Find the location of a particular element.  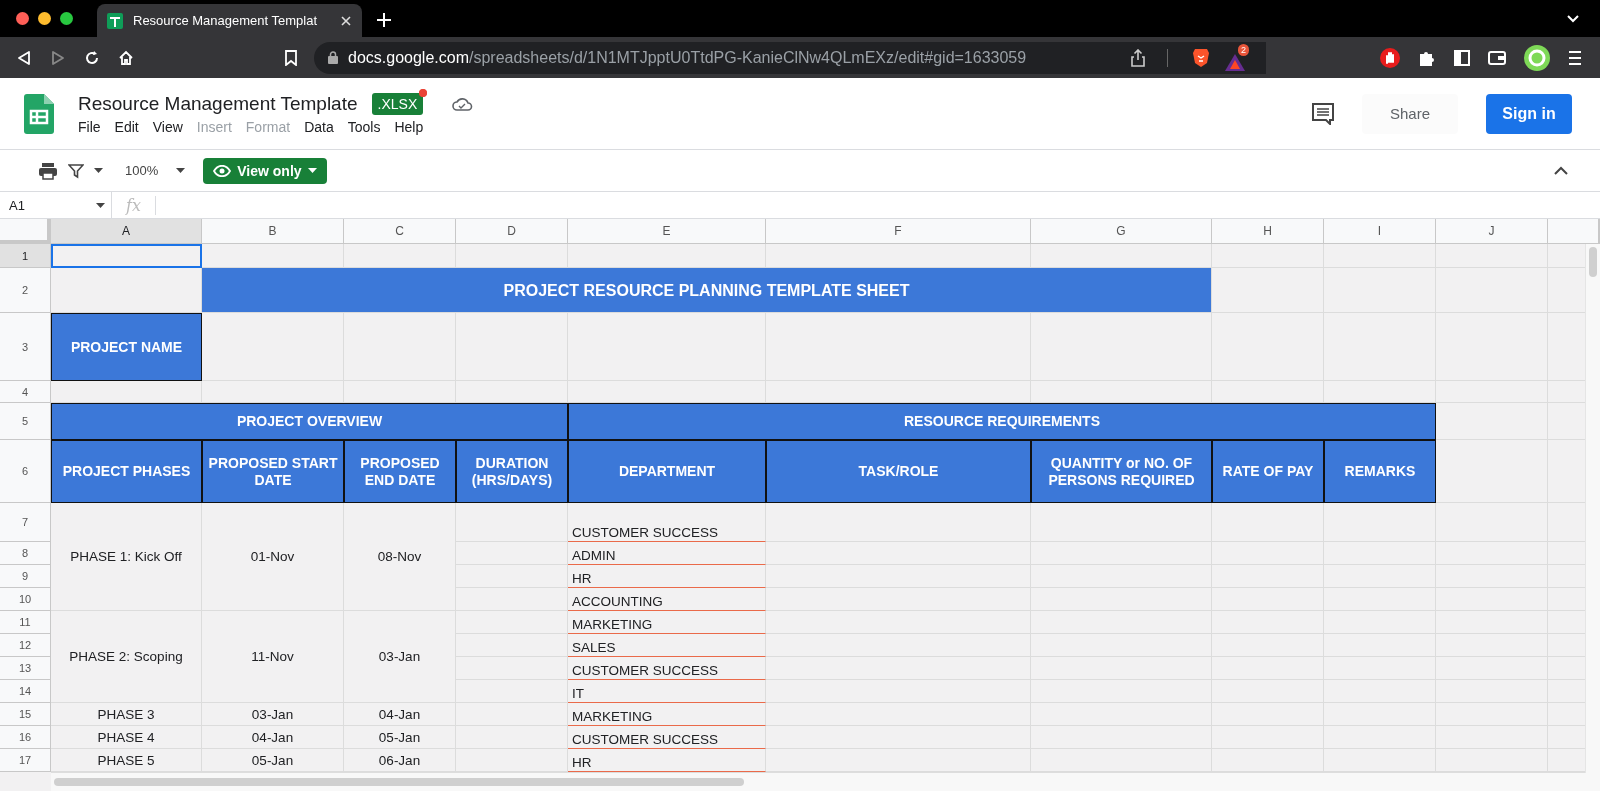

tab-title: Resource Management Templat is located at coordinates (226, 20).